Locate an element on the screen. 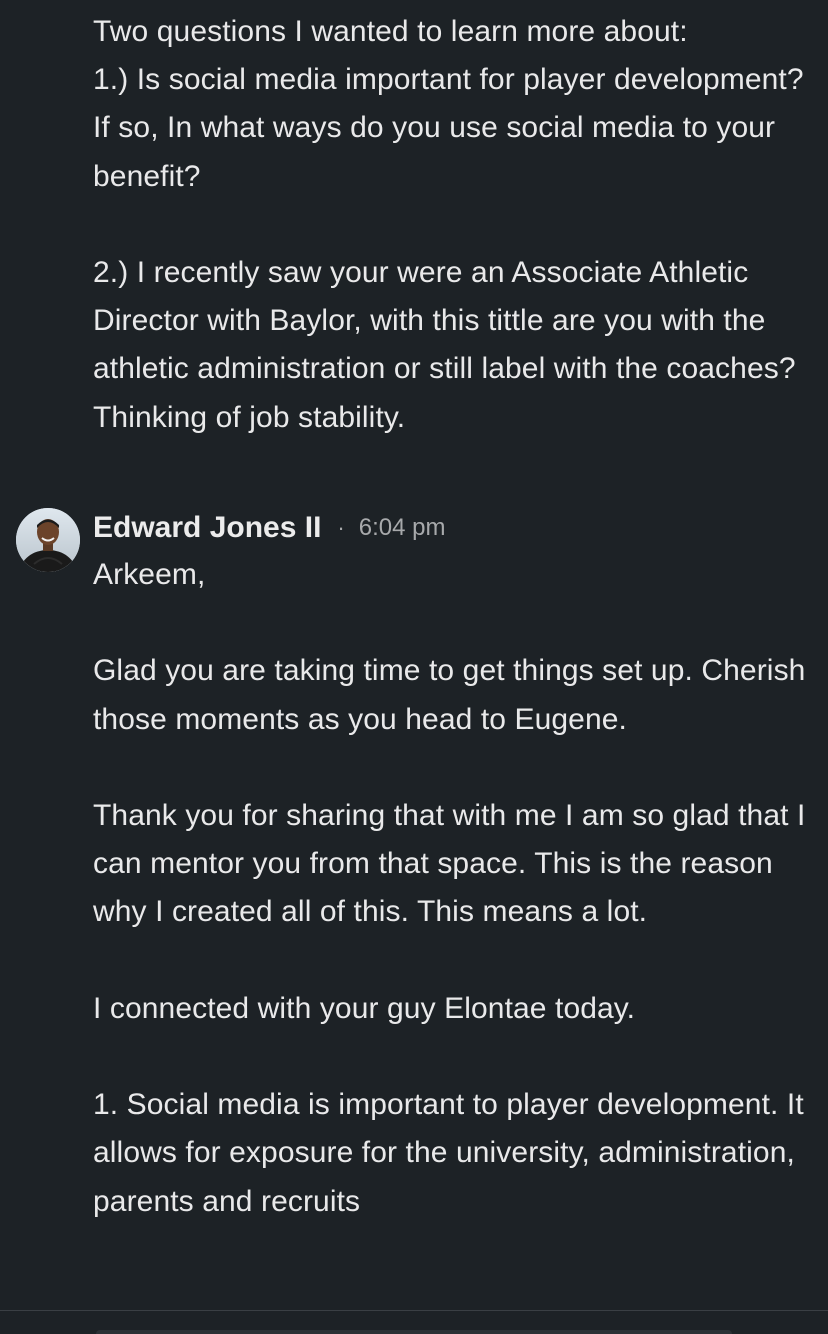 The image size is (828, 1334). profile-photo-icon is located at coordinates (48, 540).